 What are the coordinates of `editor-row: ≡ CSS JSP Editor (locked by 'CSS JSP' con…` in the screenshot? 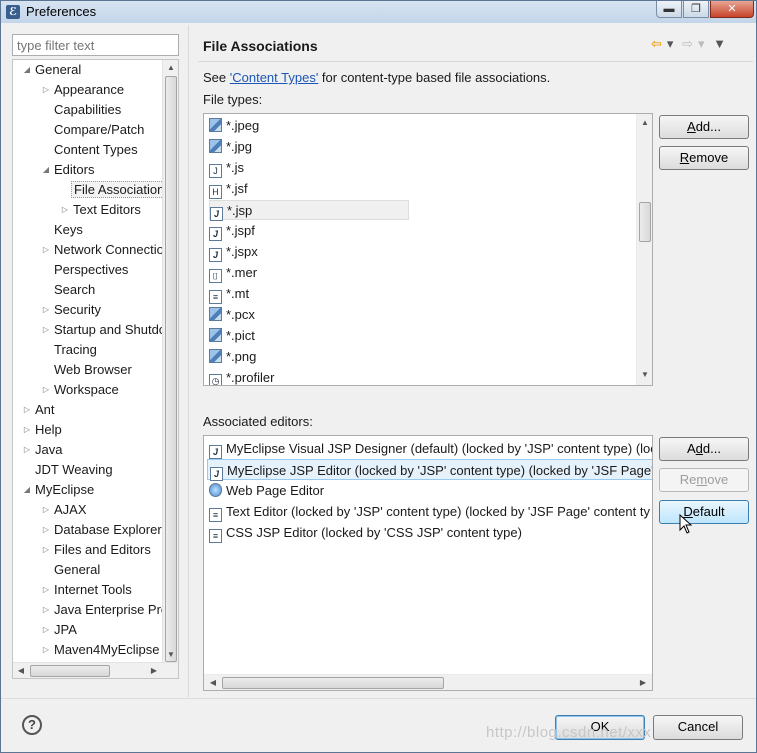 It's located at (365, 532).